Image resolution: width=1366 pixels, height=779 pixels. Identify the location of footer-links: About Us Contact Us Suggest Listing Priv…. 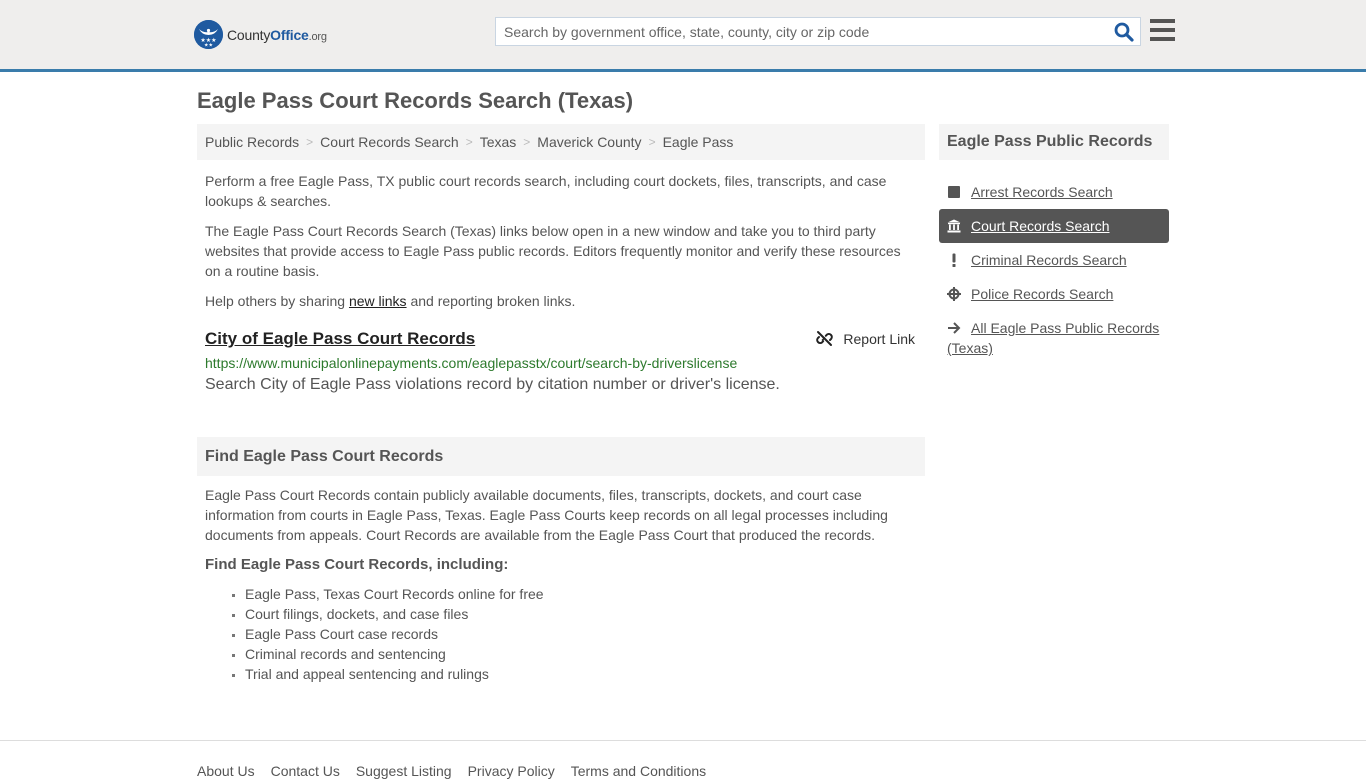
(451, 771).